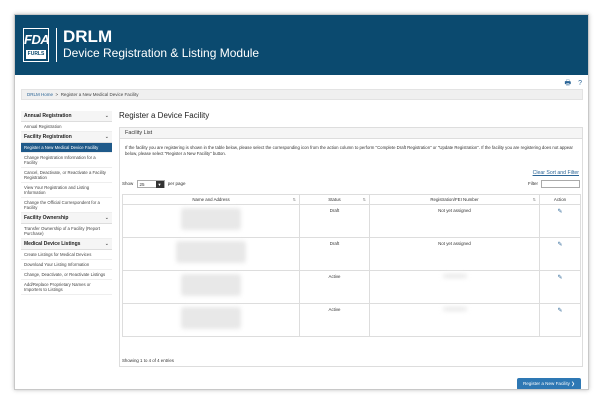 This screenshot has height=402, width=603. What do you see at coordinates (56, 45) in the screenshot?
I see `header-divider` at bounding box center [56, 45].